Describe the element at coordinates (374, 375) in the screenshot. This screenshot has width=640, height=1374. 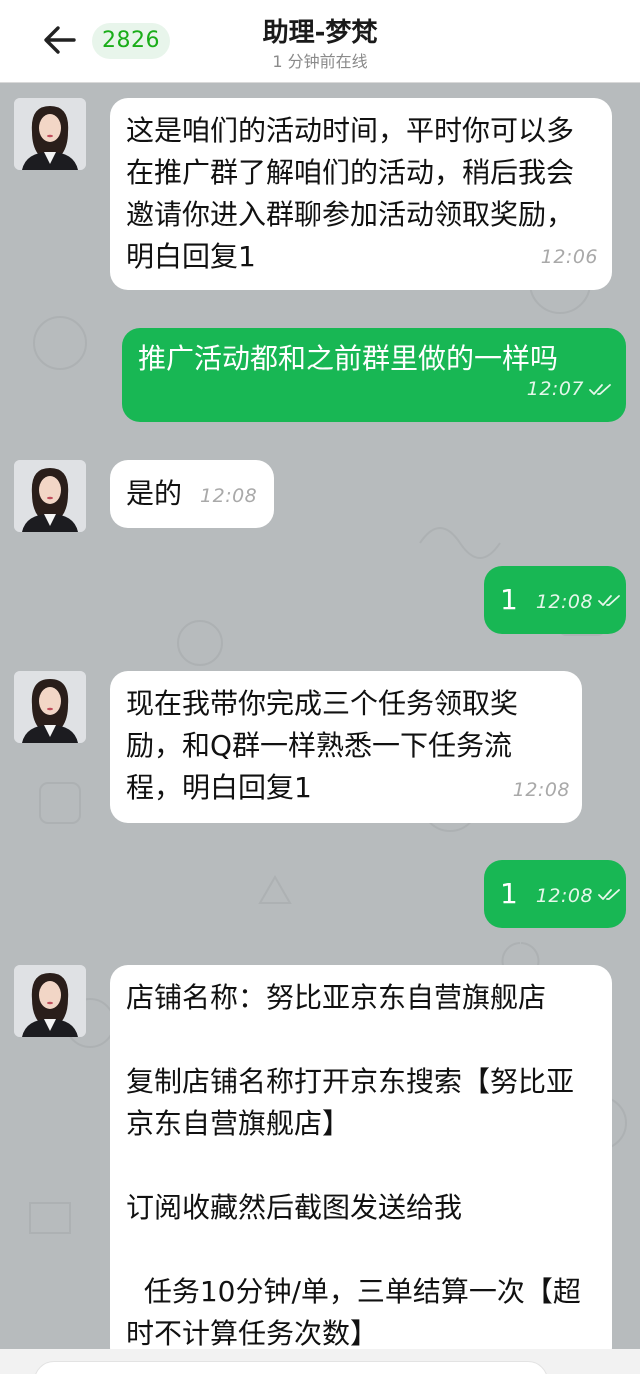
I see `outgoing-message-bubble: 推广活动都和之前群里做的一样吗 12:07` at that location.